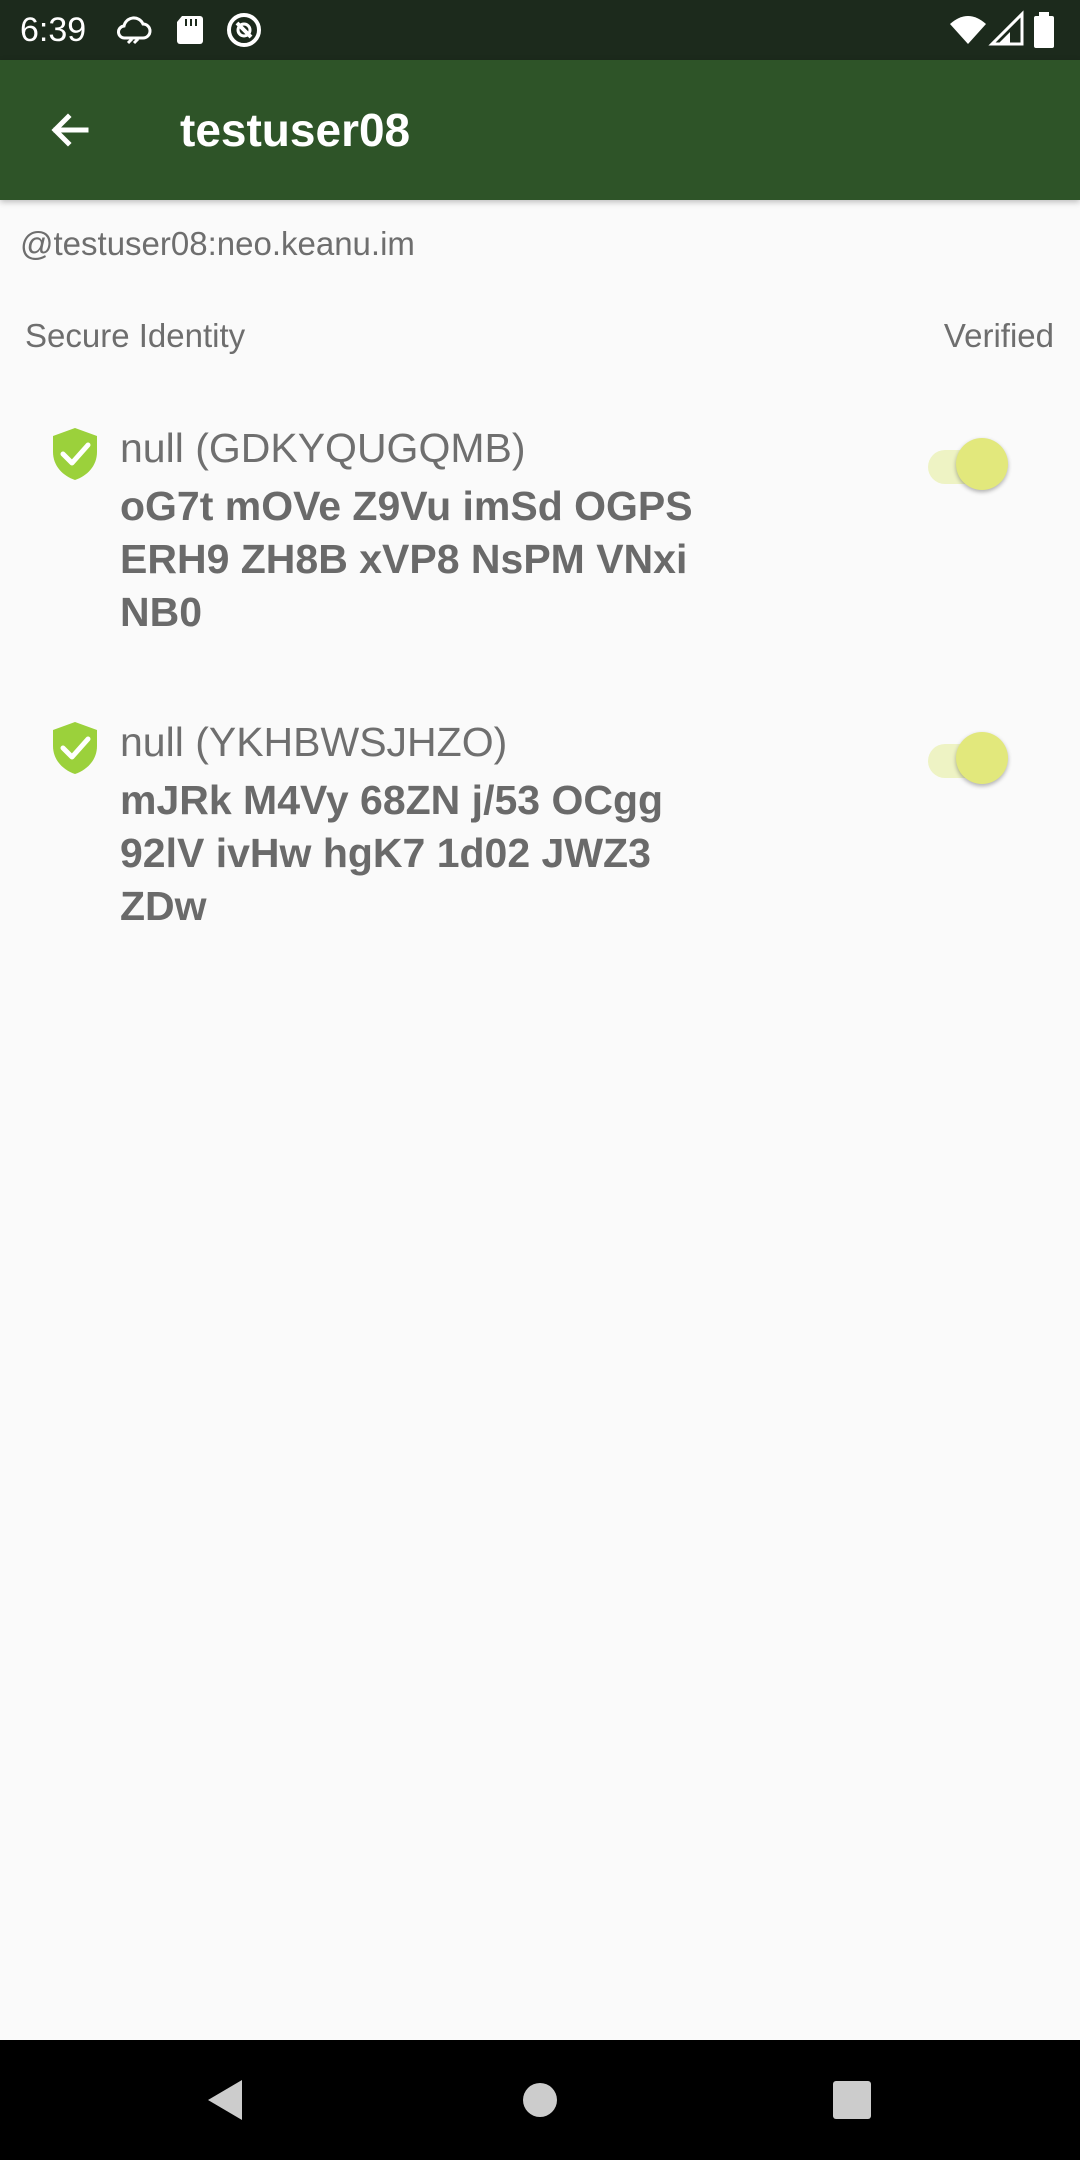 Image resolution: width=1080 pixels, height=2160 pixels. I want to click on signal-icon, so click(1008, 30).